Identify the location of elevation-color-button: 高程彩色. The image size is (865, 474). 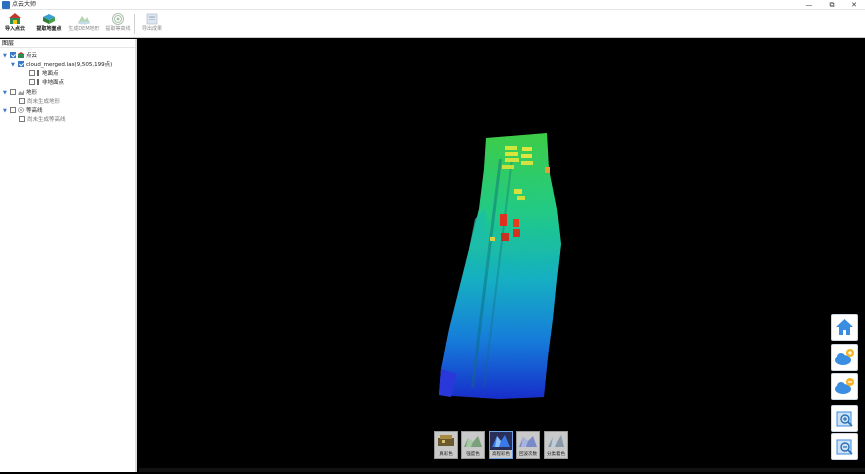
(501, 445).